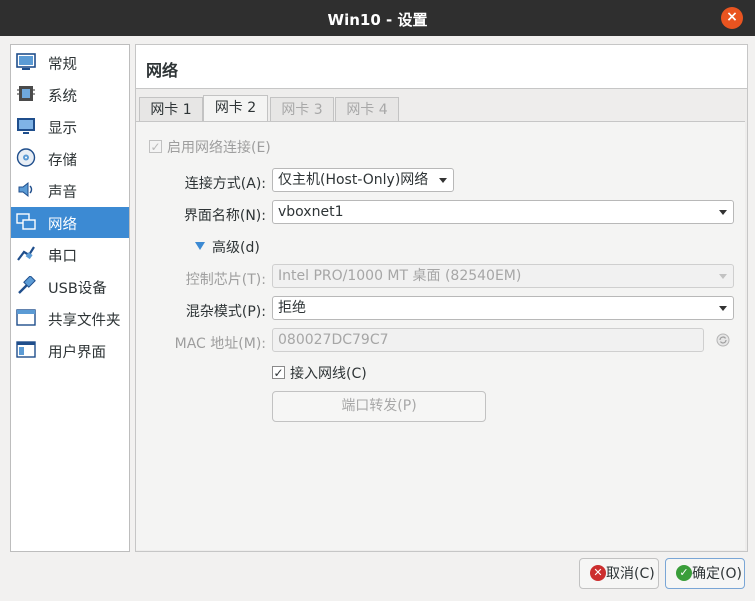 The image size is (755, 601). I want to click on sidebar-item-display: 显示, so click(70, 126).